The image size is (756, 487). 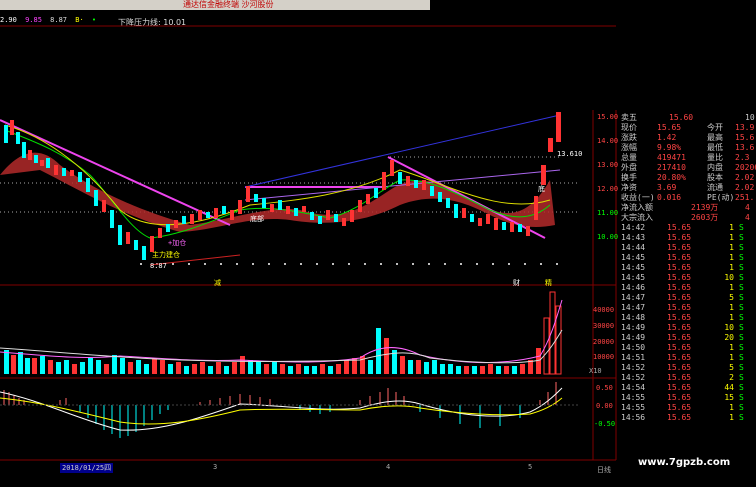 What do you see at coordinates (604, 342) in the screenshot?
I see `volume-axis-label: 20000` at bounding box center [604, 342].